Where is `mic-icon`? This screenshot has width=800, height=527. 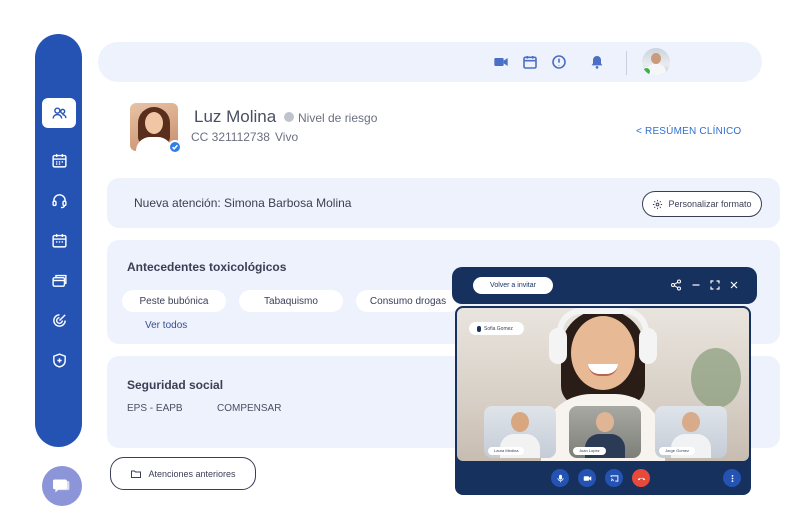 mic-icon is located at coordinates (479, 328).